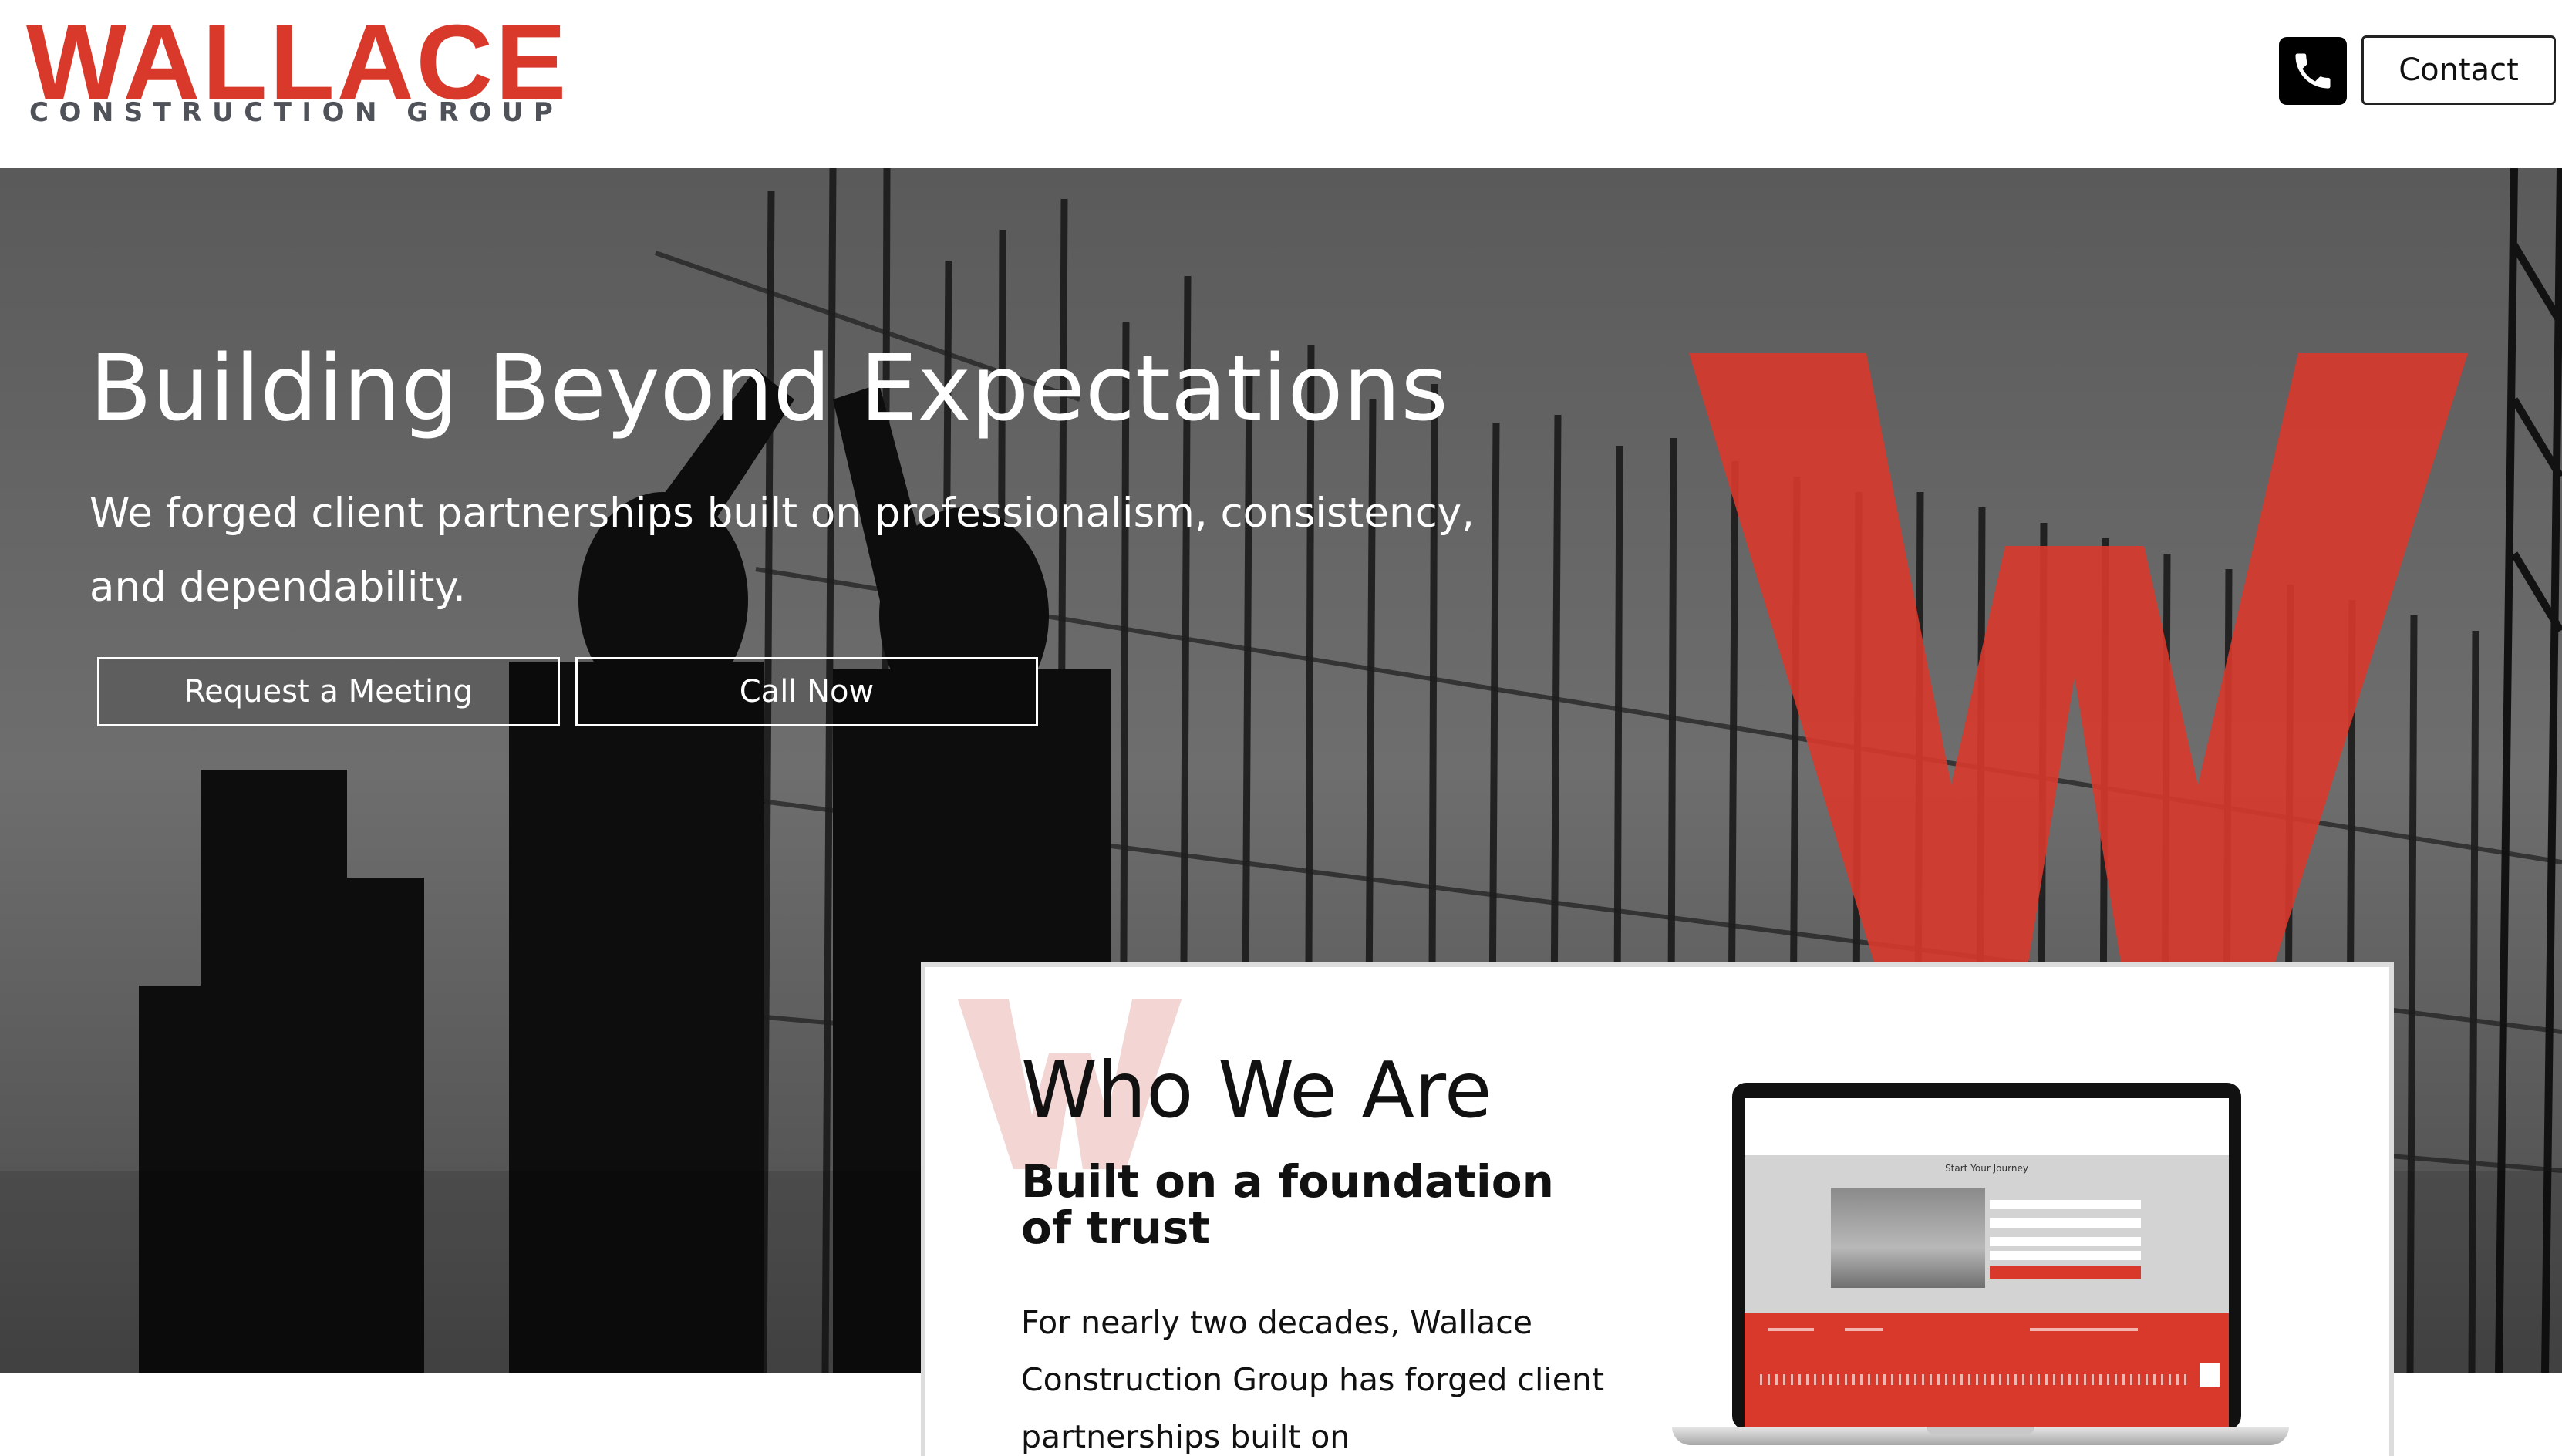 This screenshot has height=1456, width=2562. I want to click on mockup-footer, so click(1987, 1372).